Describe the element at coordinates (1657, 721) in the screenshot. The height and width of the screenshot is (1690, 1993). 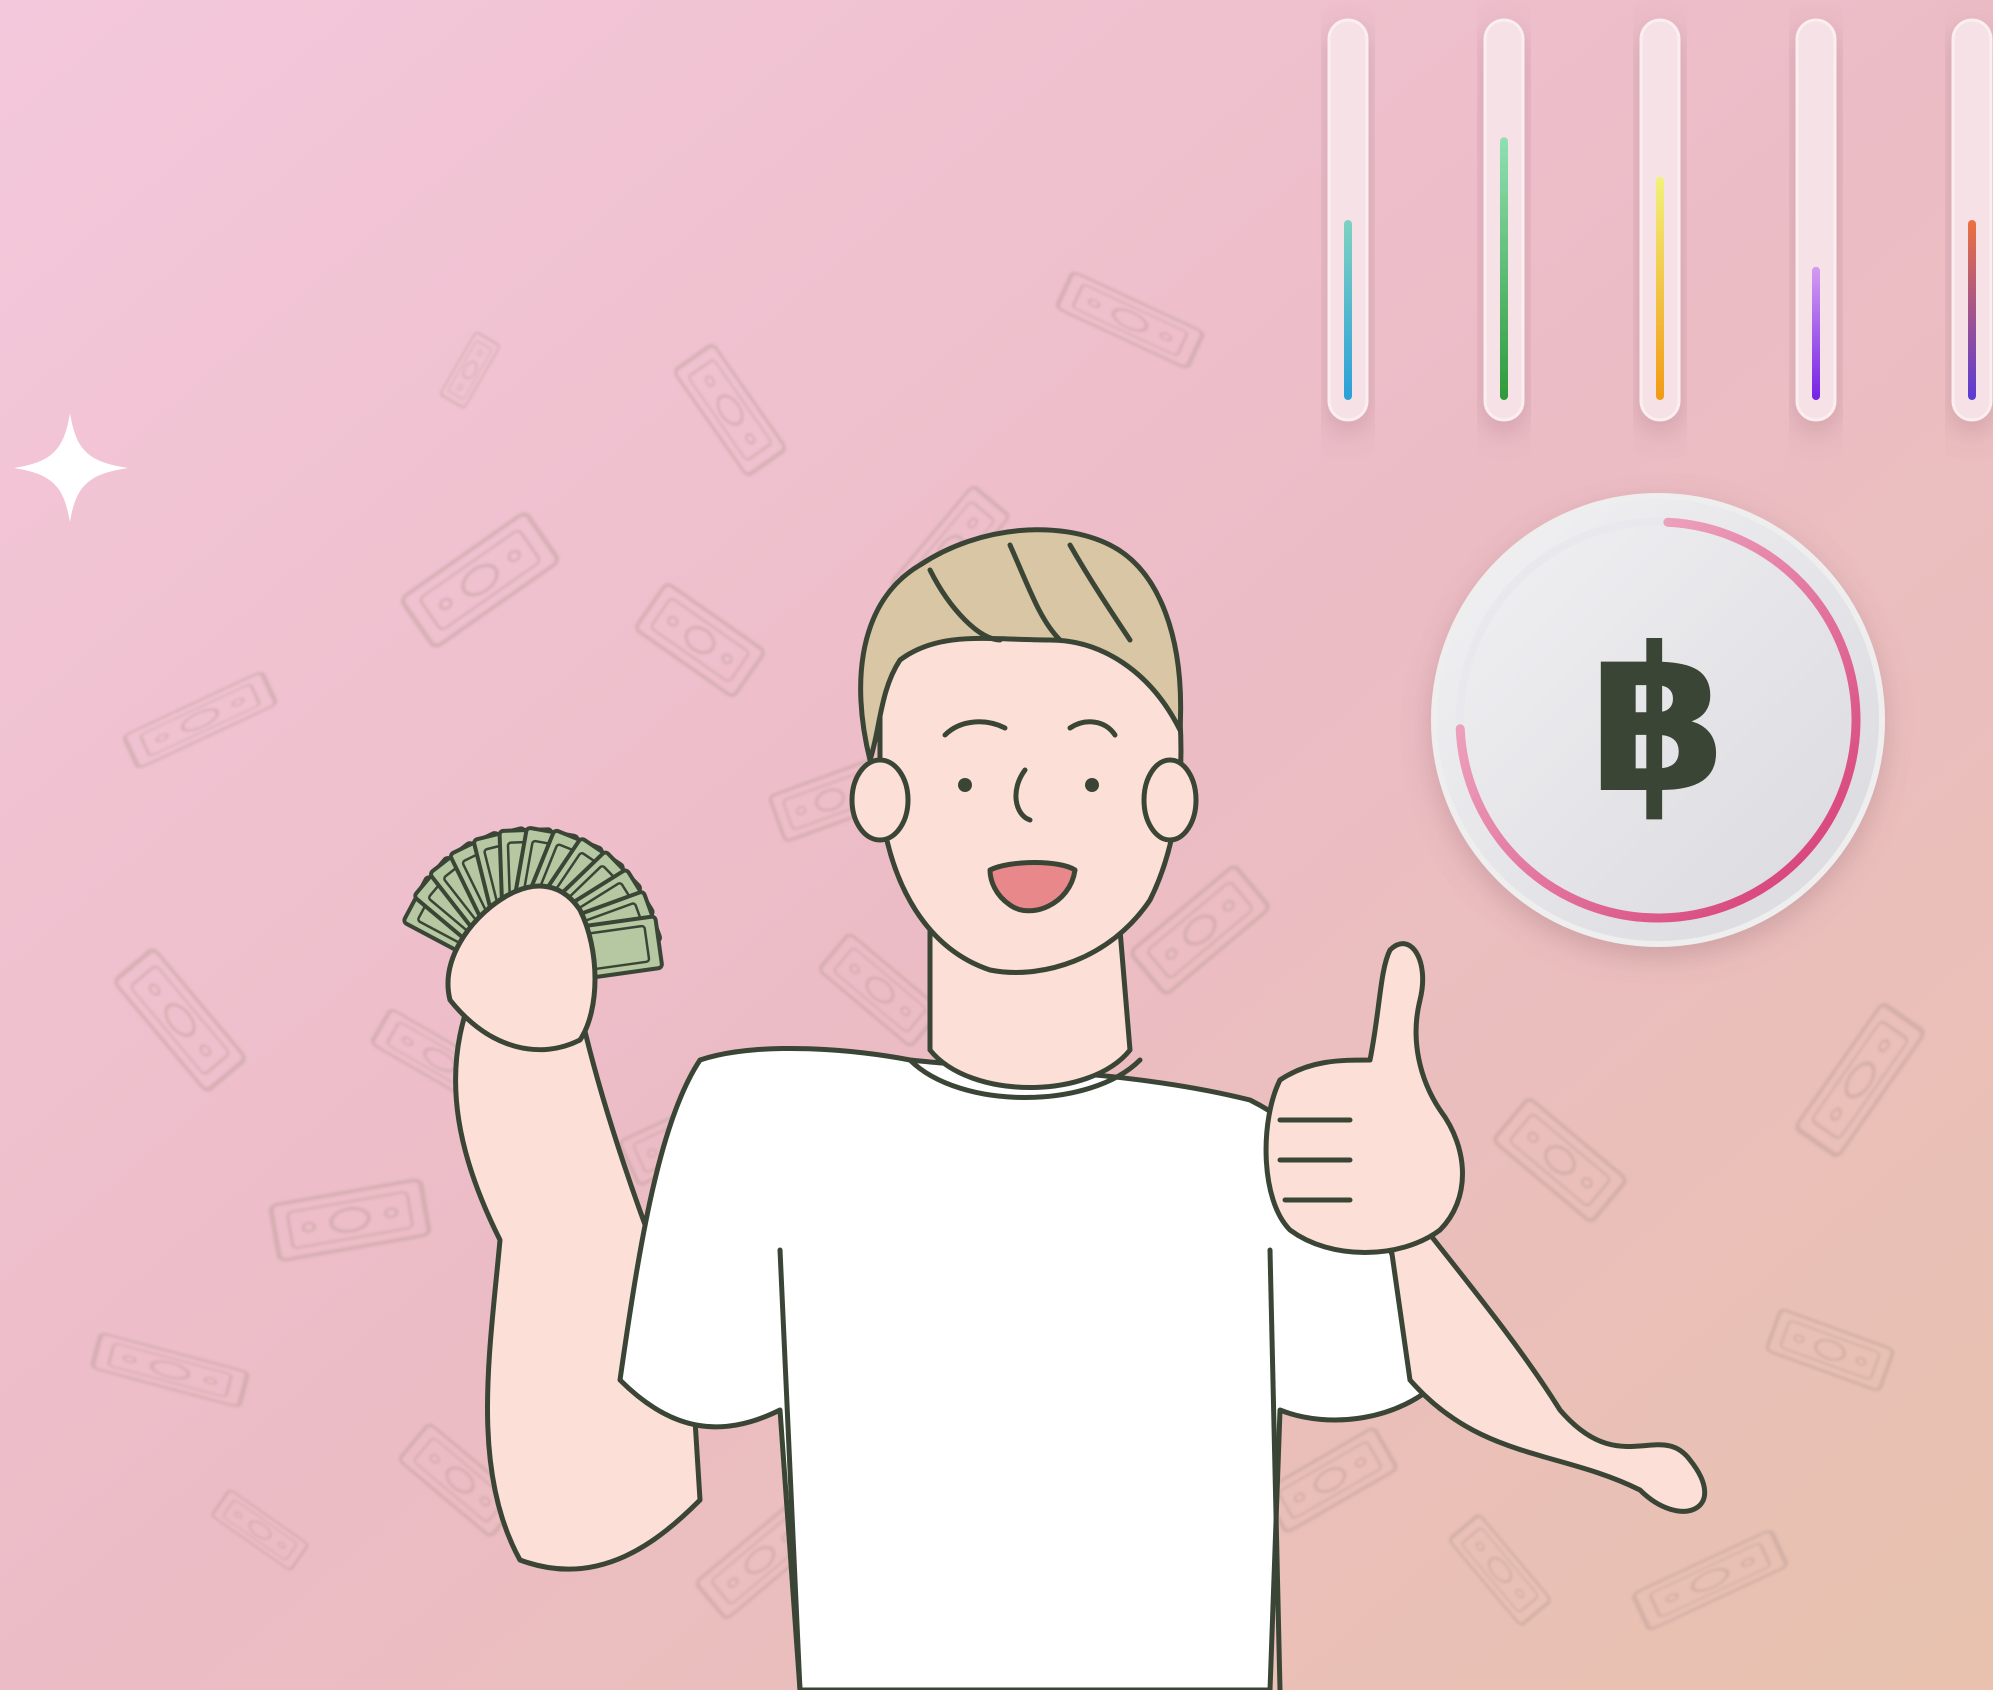
I see `bitcoin-coin-icon: ฿` at that location.